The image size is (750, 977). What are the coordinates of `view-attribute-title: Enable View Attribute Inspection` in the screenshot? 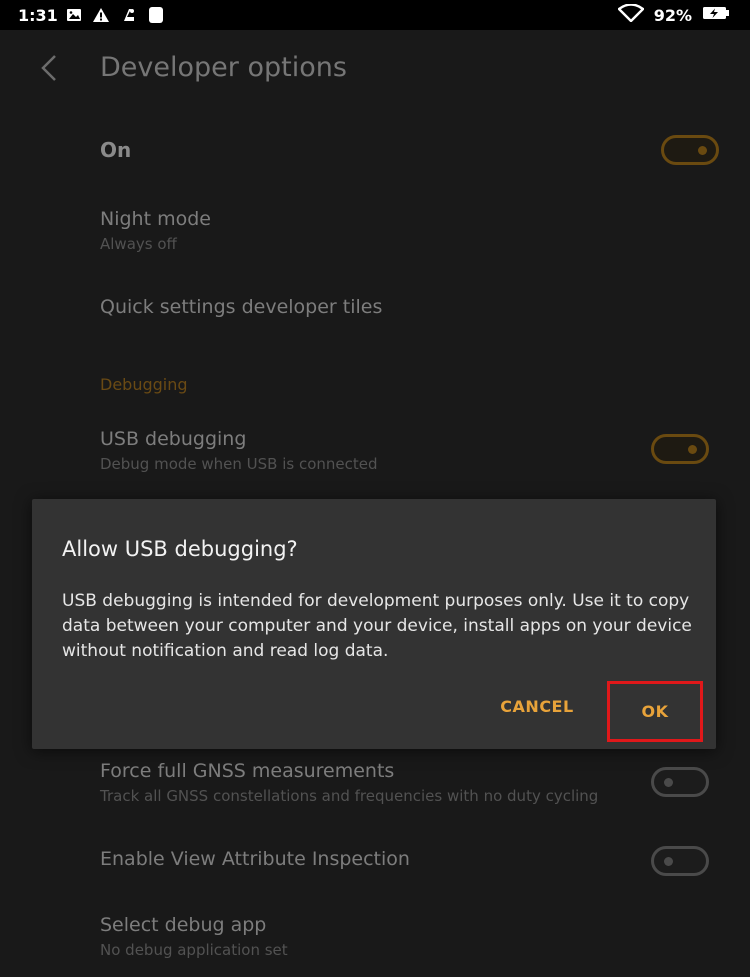 It's located at (255, 859).